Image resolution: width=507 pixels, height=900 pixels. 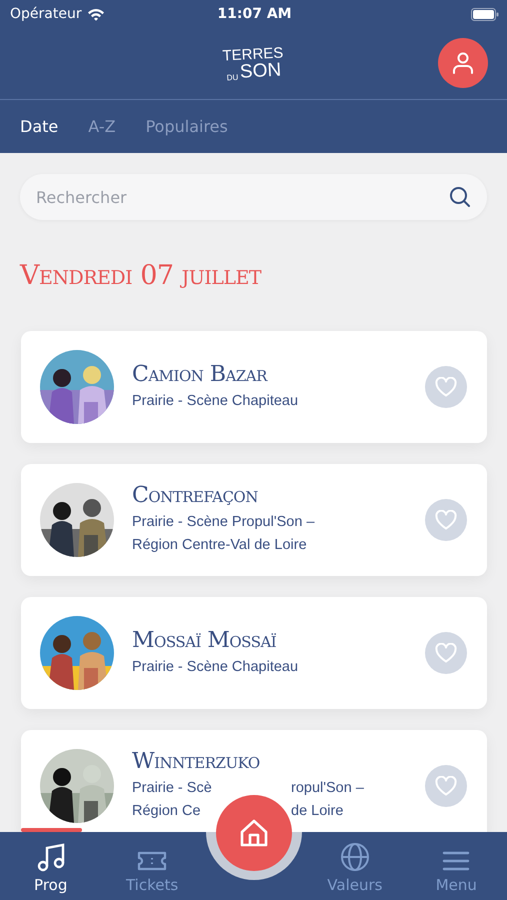 I want to click on music-note-icon, so click(x=51, y=857).